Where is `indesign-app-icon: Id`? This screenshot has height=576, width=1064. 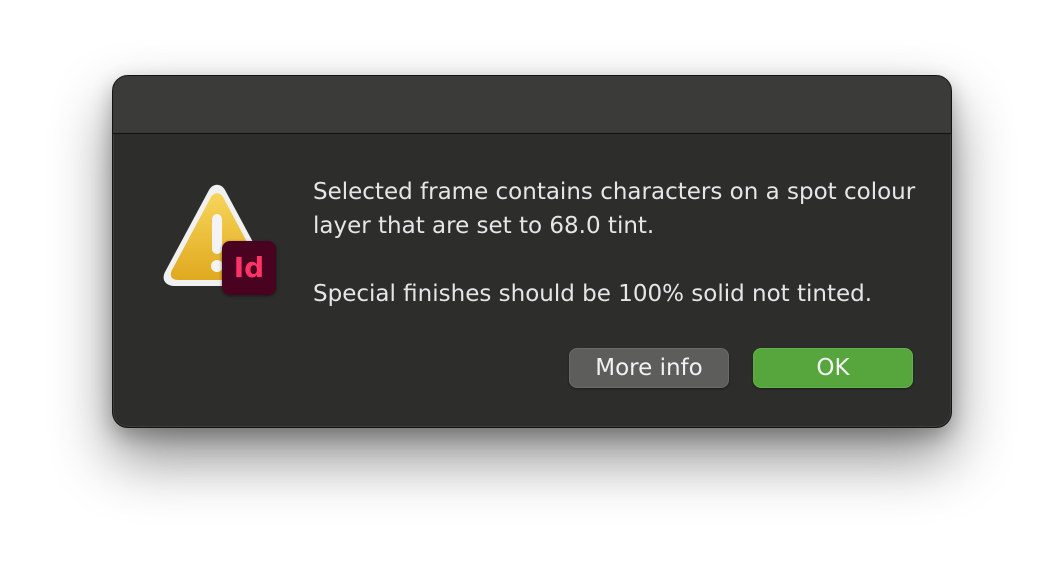 indesign-app-icon: Id is located at coordinates (249, 268).